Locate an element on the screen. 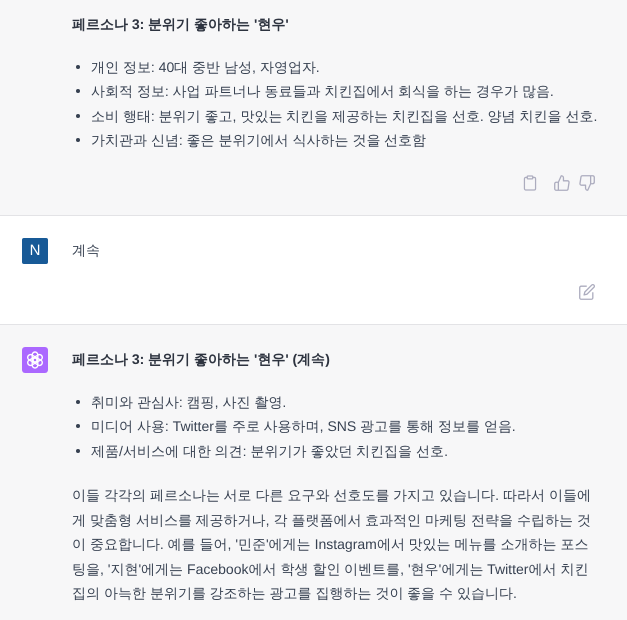  list-item-text: 제품/서비스에 대한 의견: 분위기가 좋았던 치킨집을 선호. is located at coordinates (270, 451).